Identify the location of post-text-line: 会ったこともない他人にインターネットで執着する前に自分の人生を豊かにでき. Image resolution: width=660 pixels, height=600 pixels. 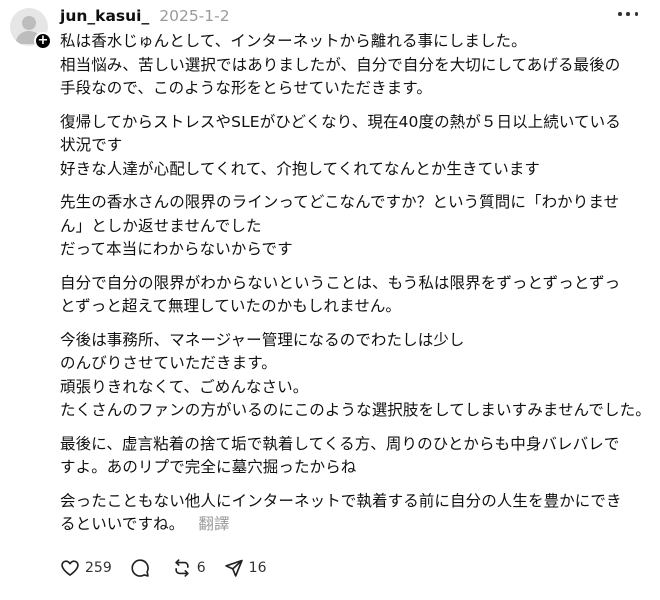
(350, 502).